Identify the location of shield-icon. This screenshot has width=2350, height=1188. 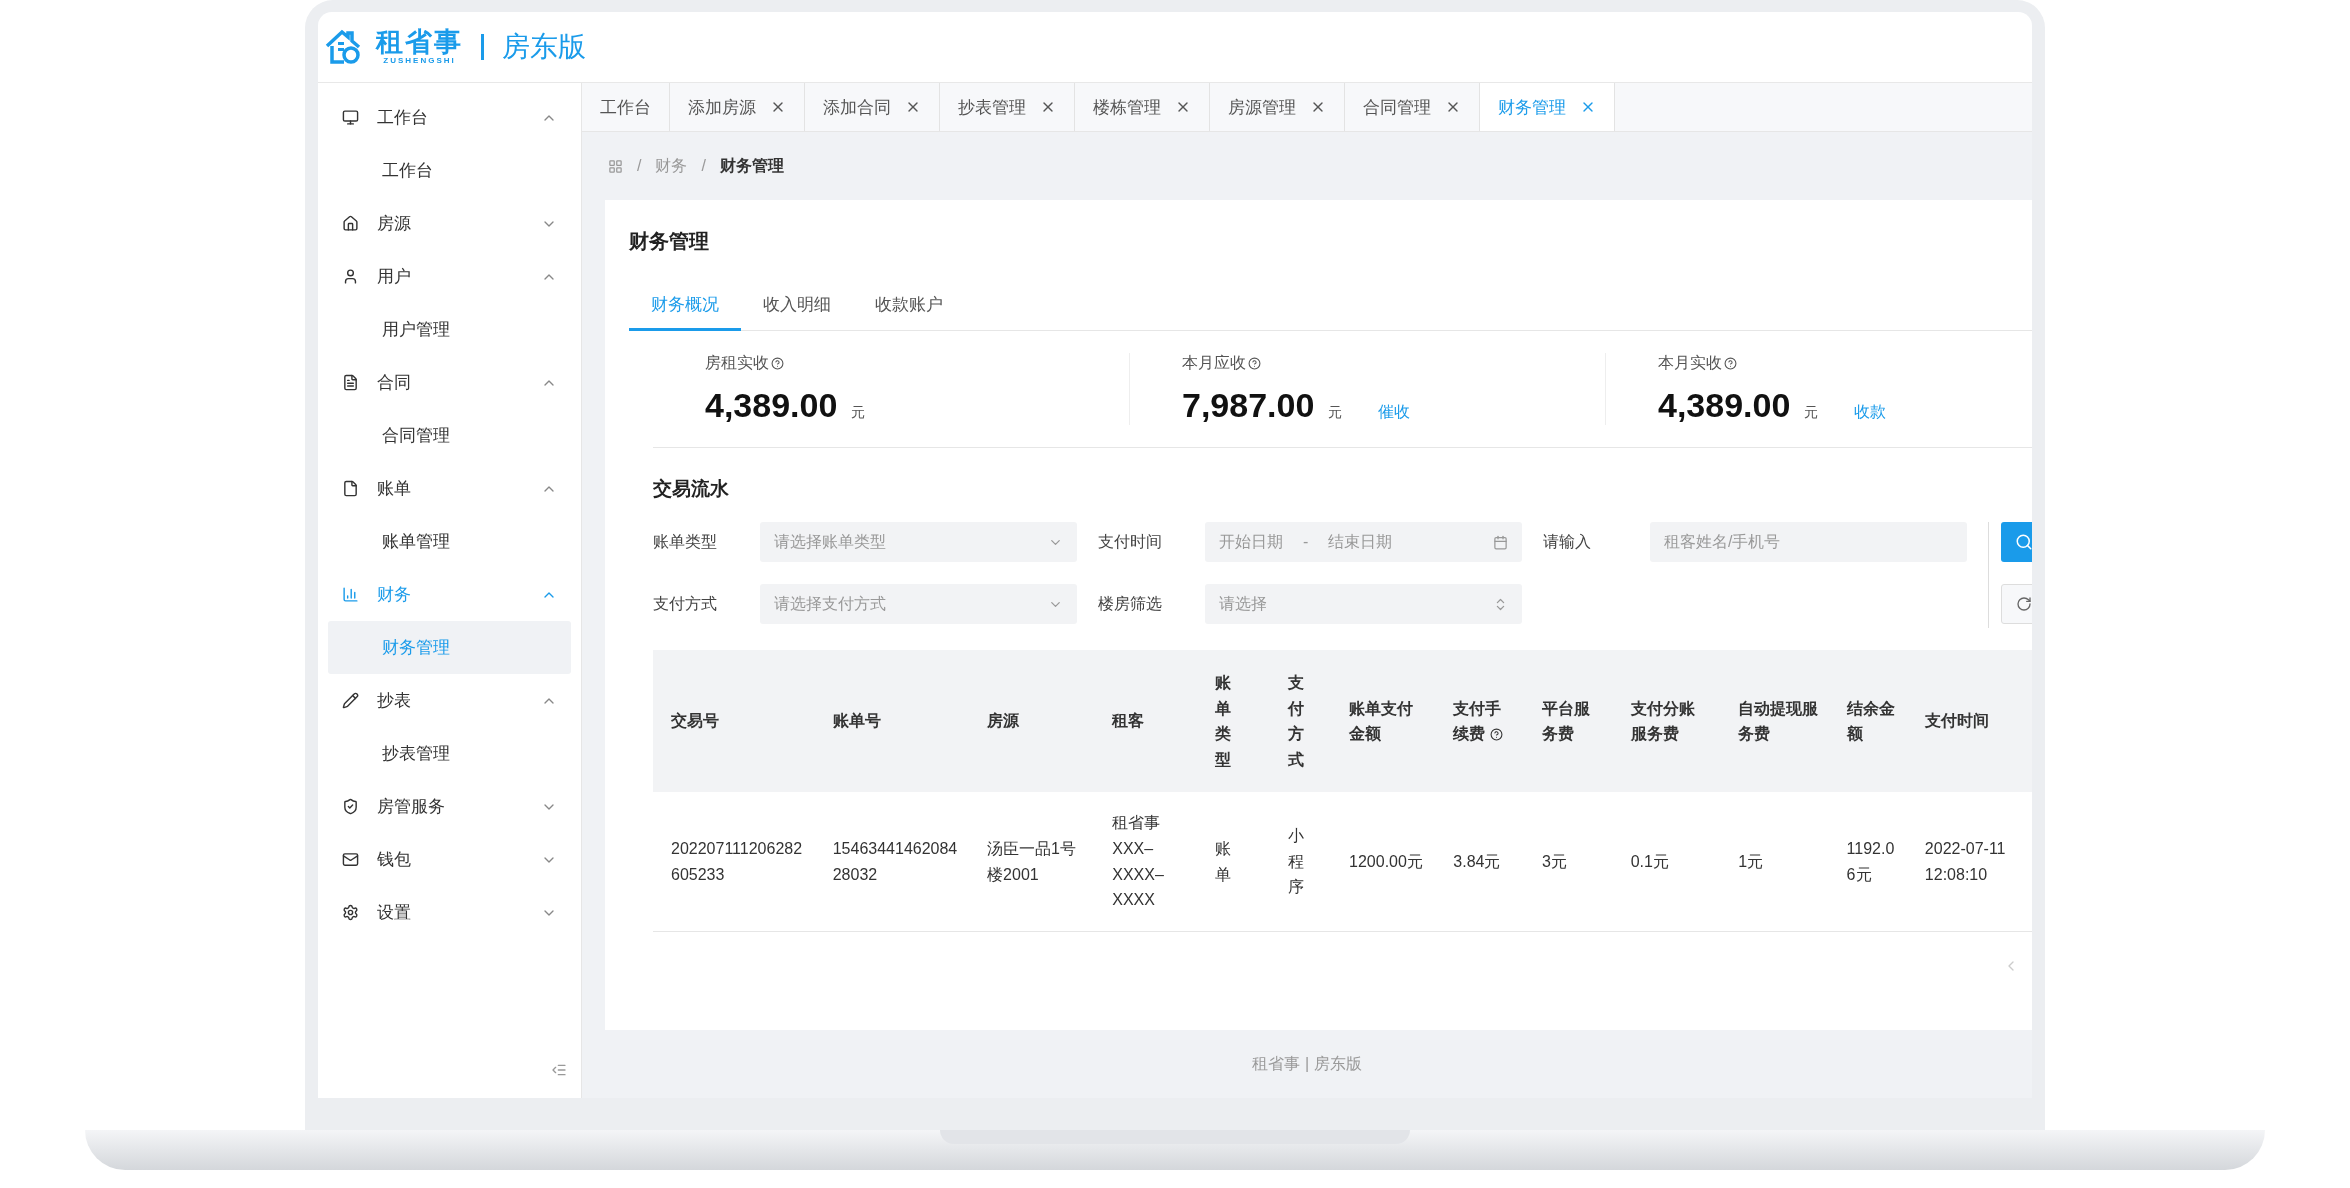
(350, 806).